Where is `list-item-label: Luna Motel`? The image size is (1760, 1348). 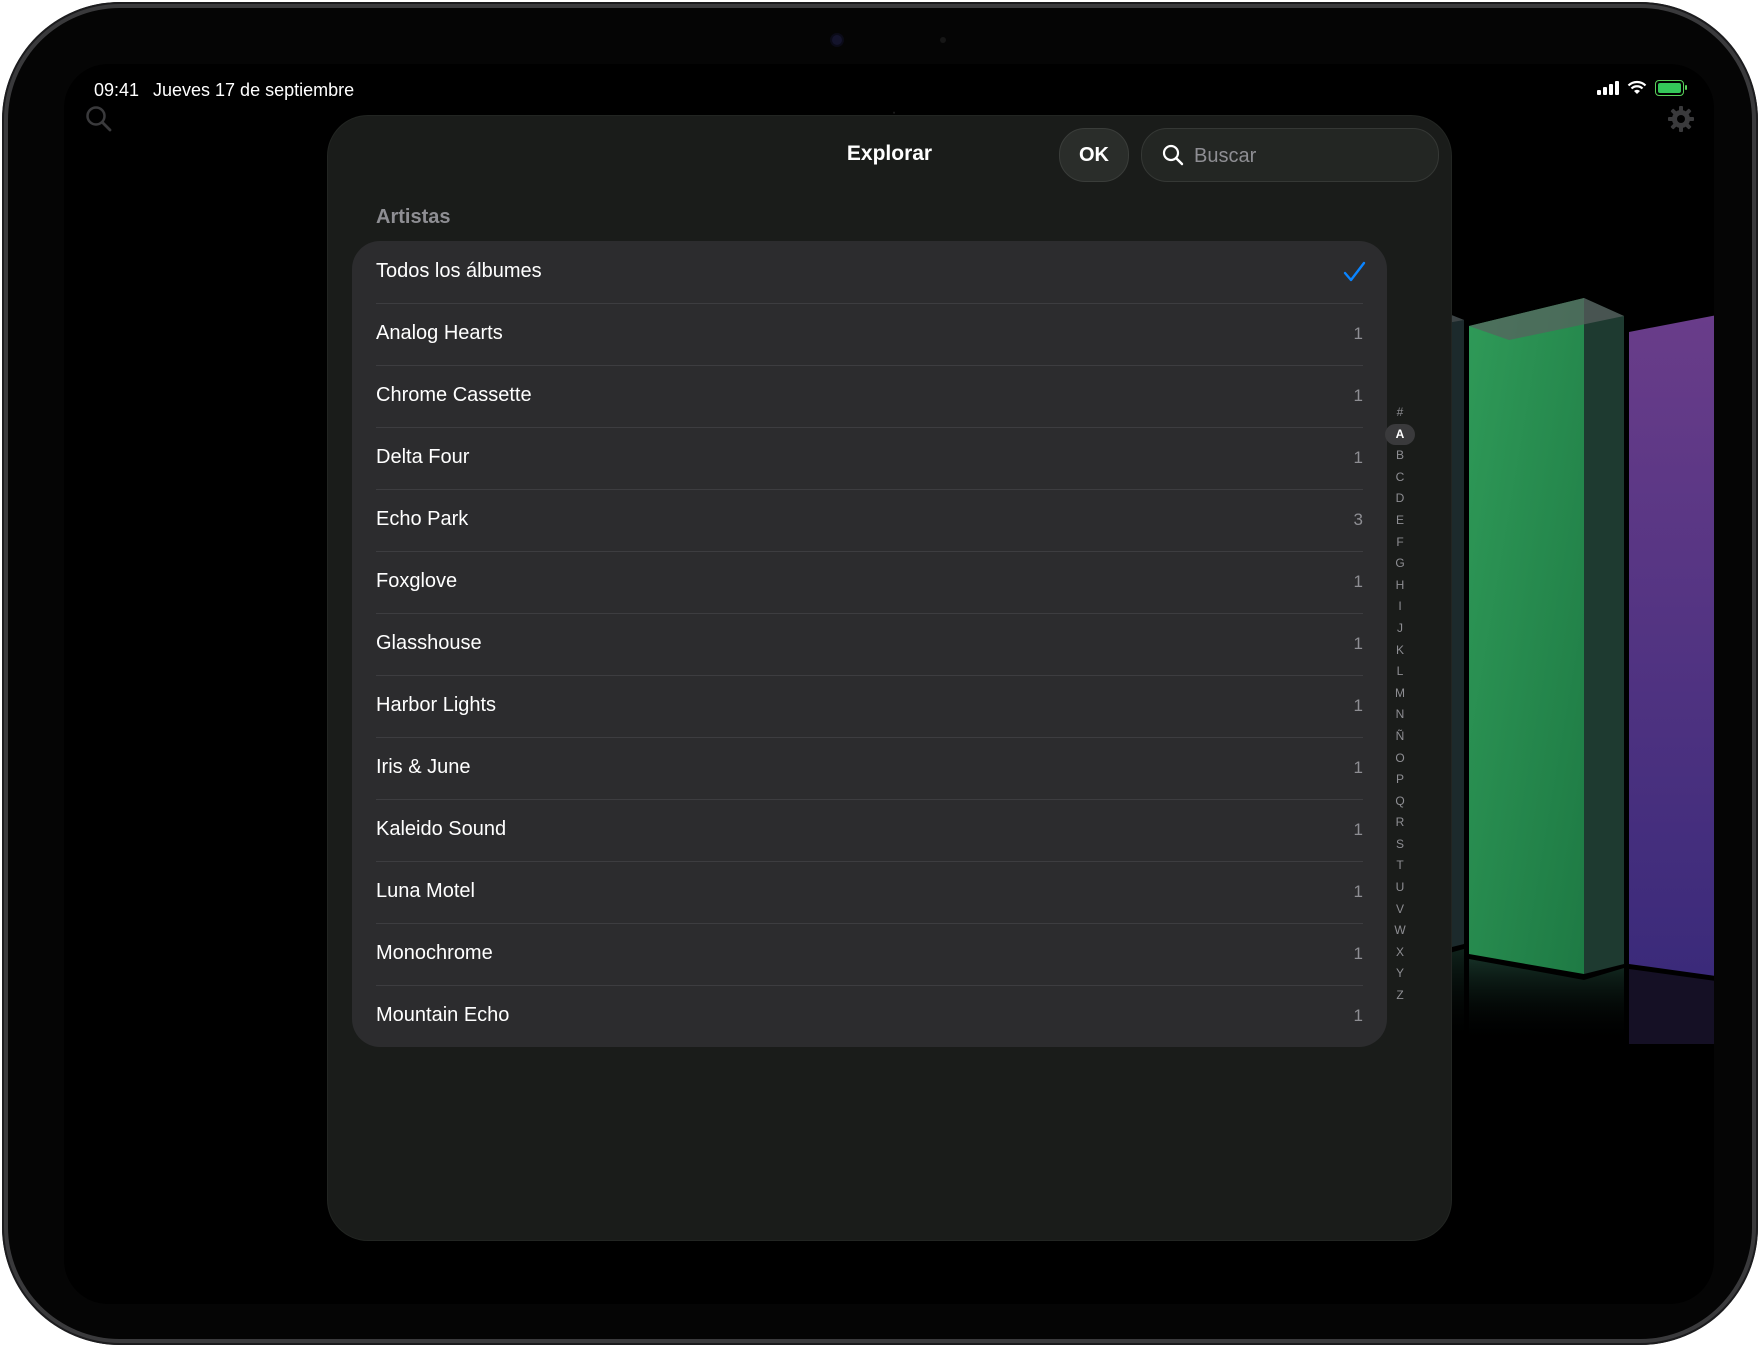 list-item-label: Luna Motel is located at coordinates (425, 891).